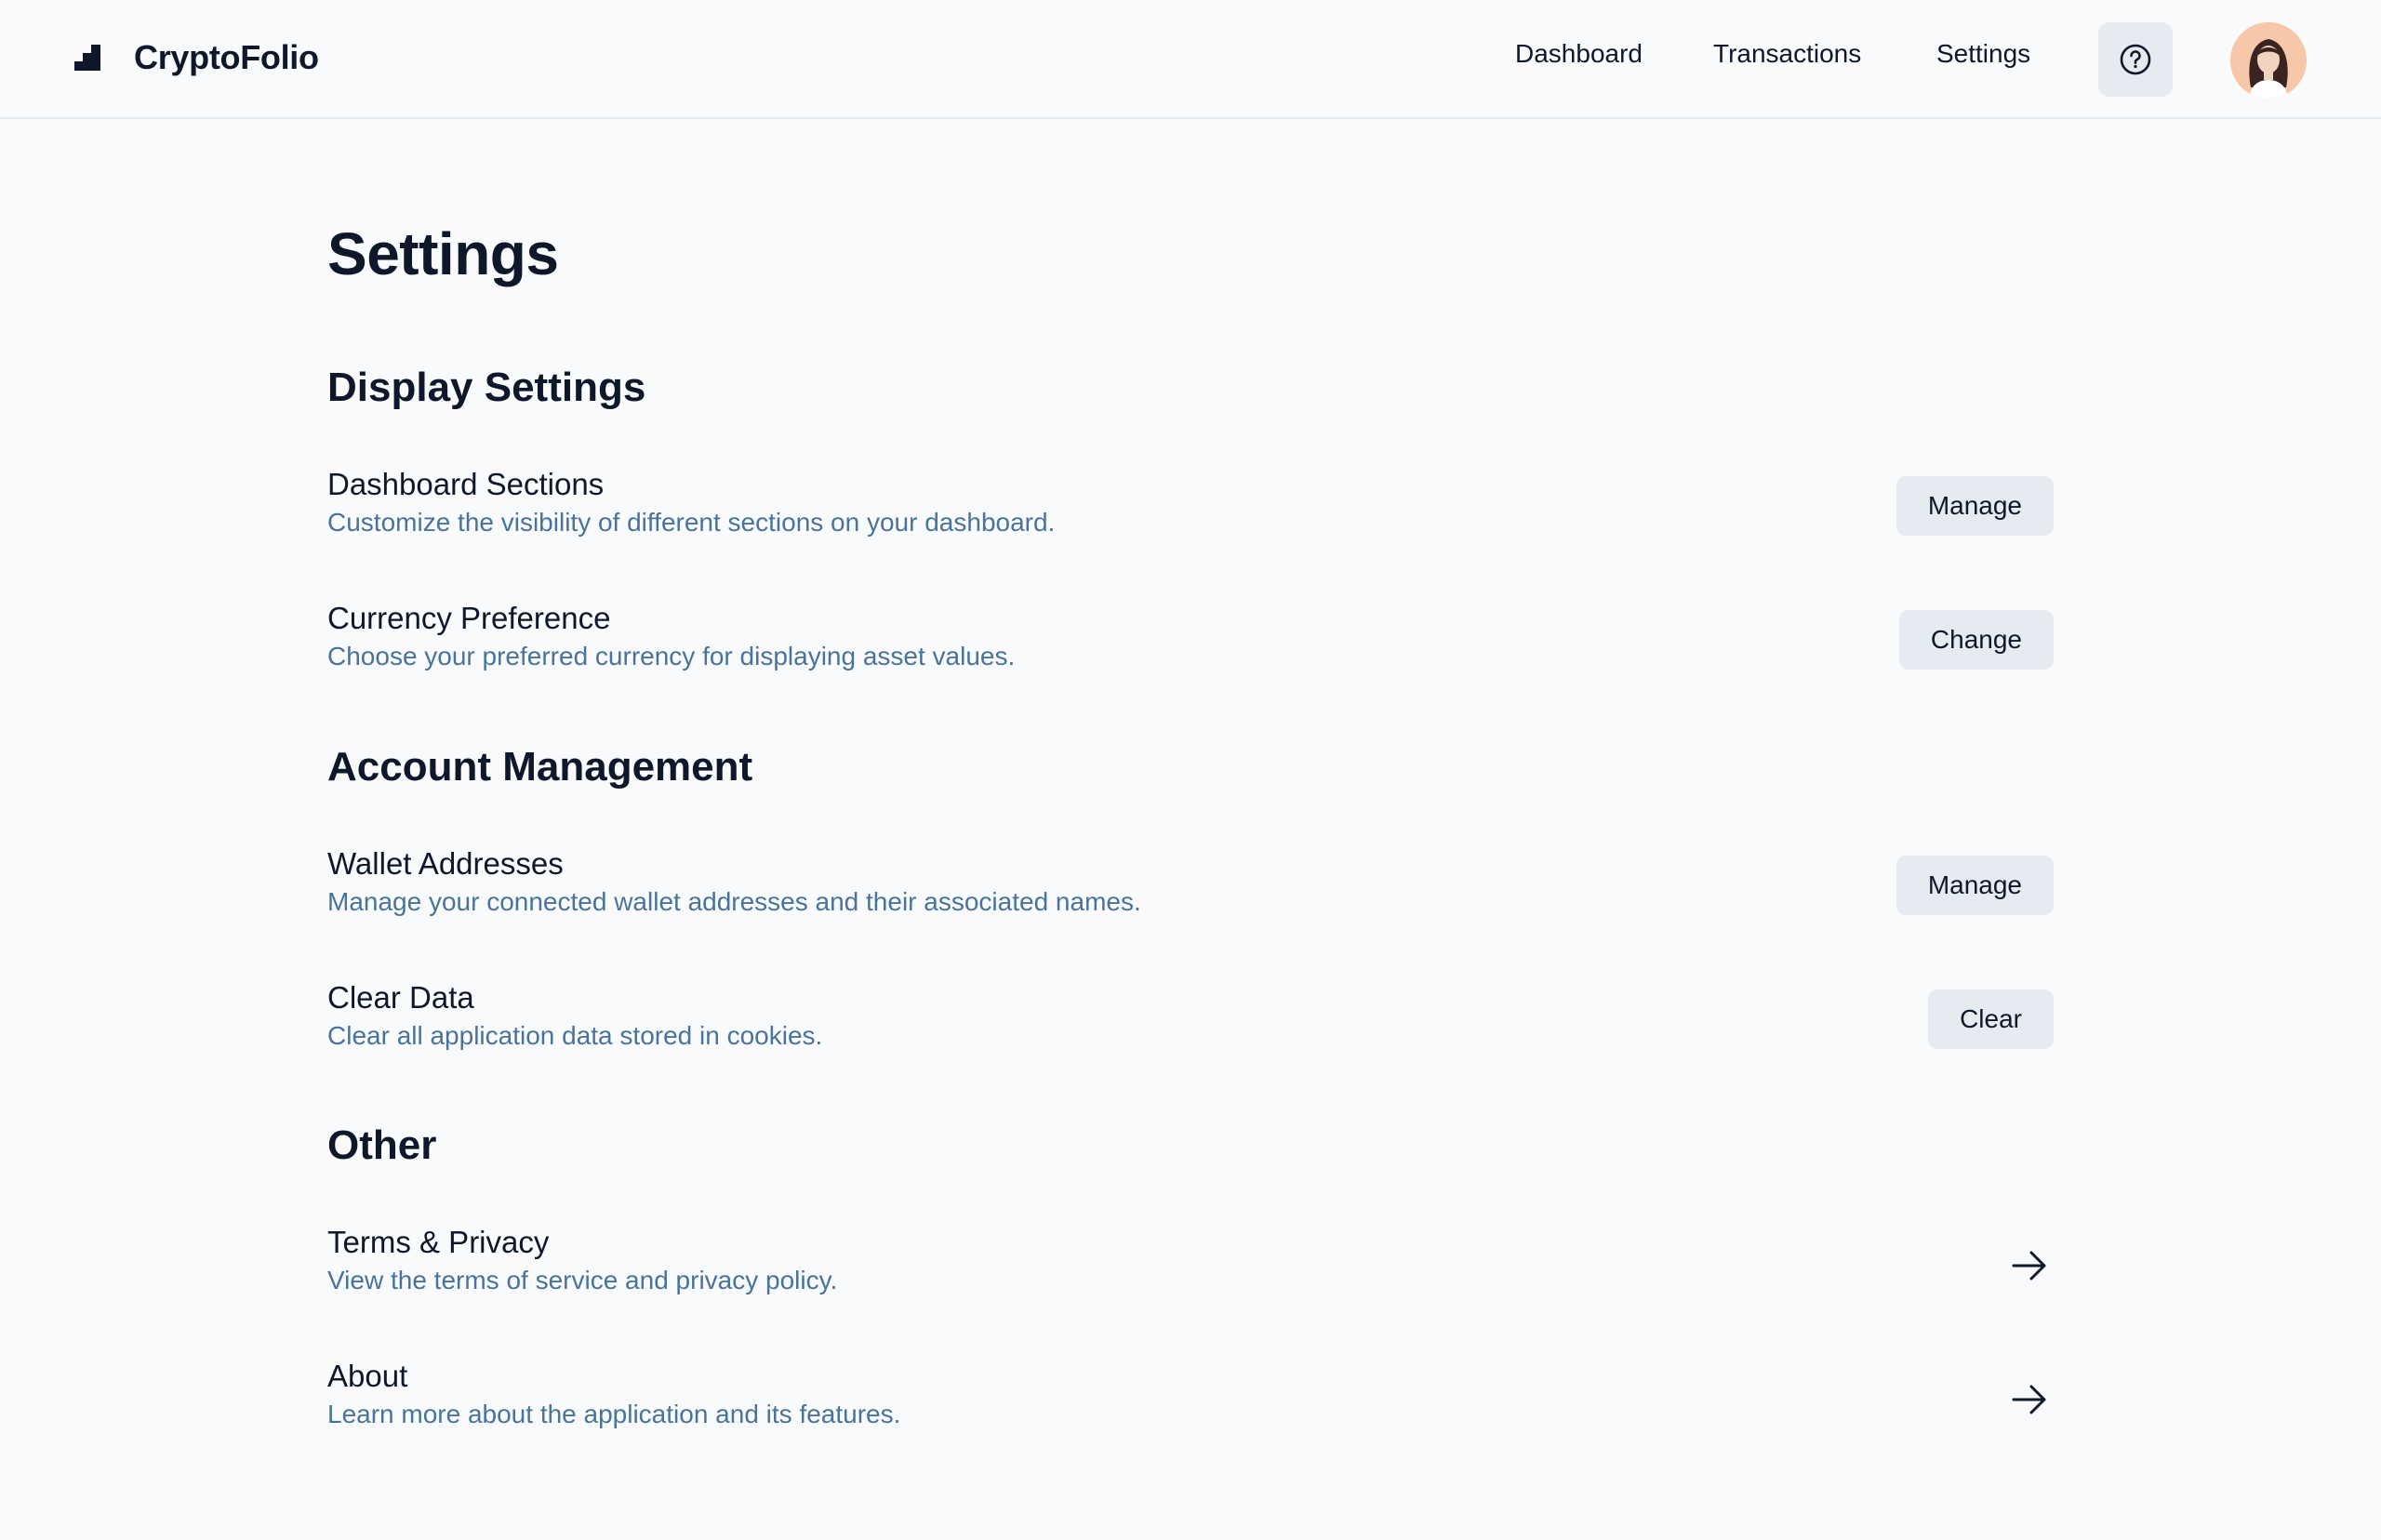  I want to click on help-button, so click(2136, 59).